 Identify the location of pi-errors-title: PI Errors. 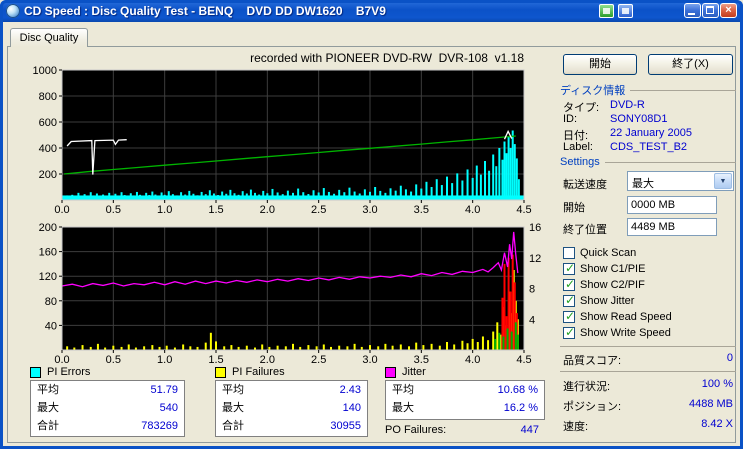
(69, 372).